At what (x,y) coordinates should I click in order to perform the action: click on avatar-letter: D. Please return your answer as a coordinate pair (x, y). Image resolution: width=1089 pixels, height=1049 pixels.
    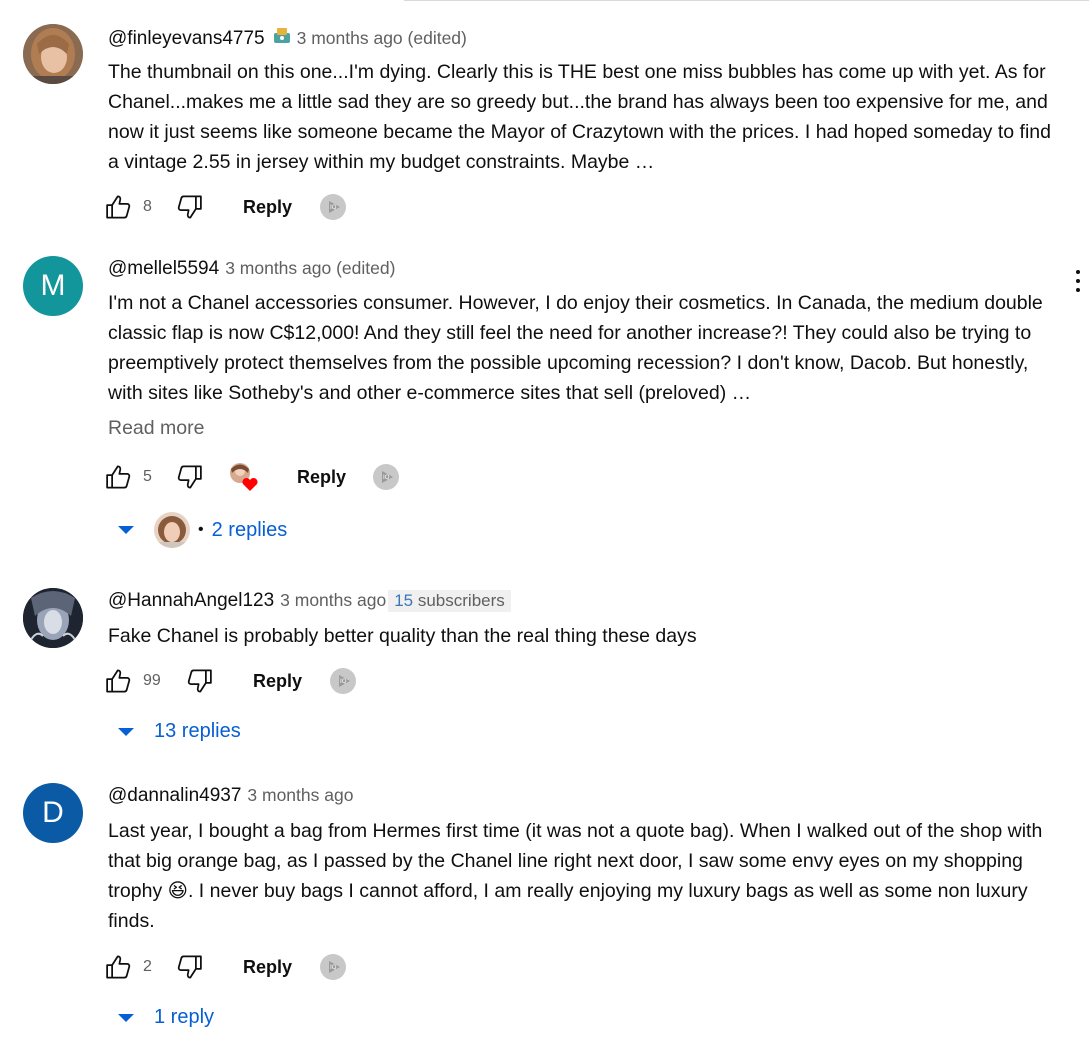
    Looking at the image, I should click on (53, 812).